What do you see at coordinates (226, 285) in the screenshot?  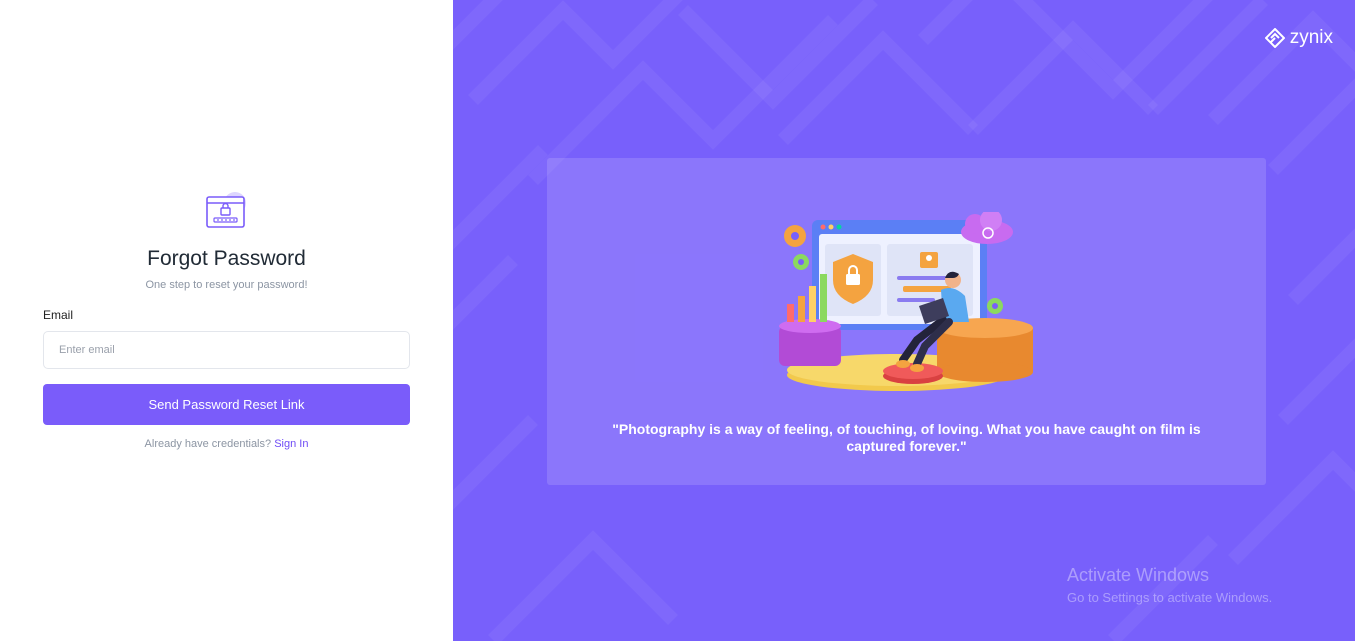 I see `page-subtitle: One step to reset your password!` at bounding box center [226, 285].